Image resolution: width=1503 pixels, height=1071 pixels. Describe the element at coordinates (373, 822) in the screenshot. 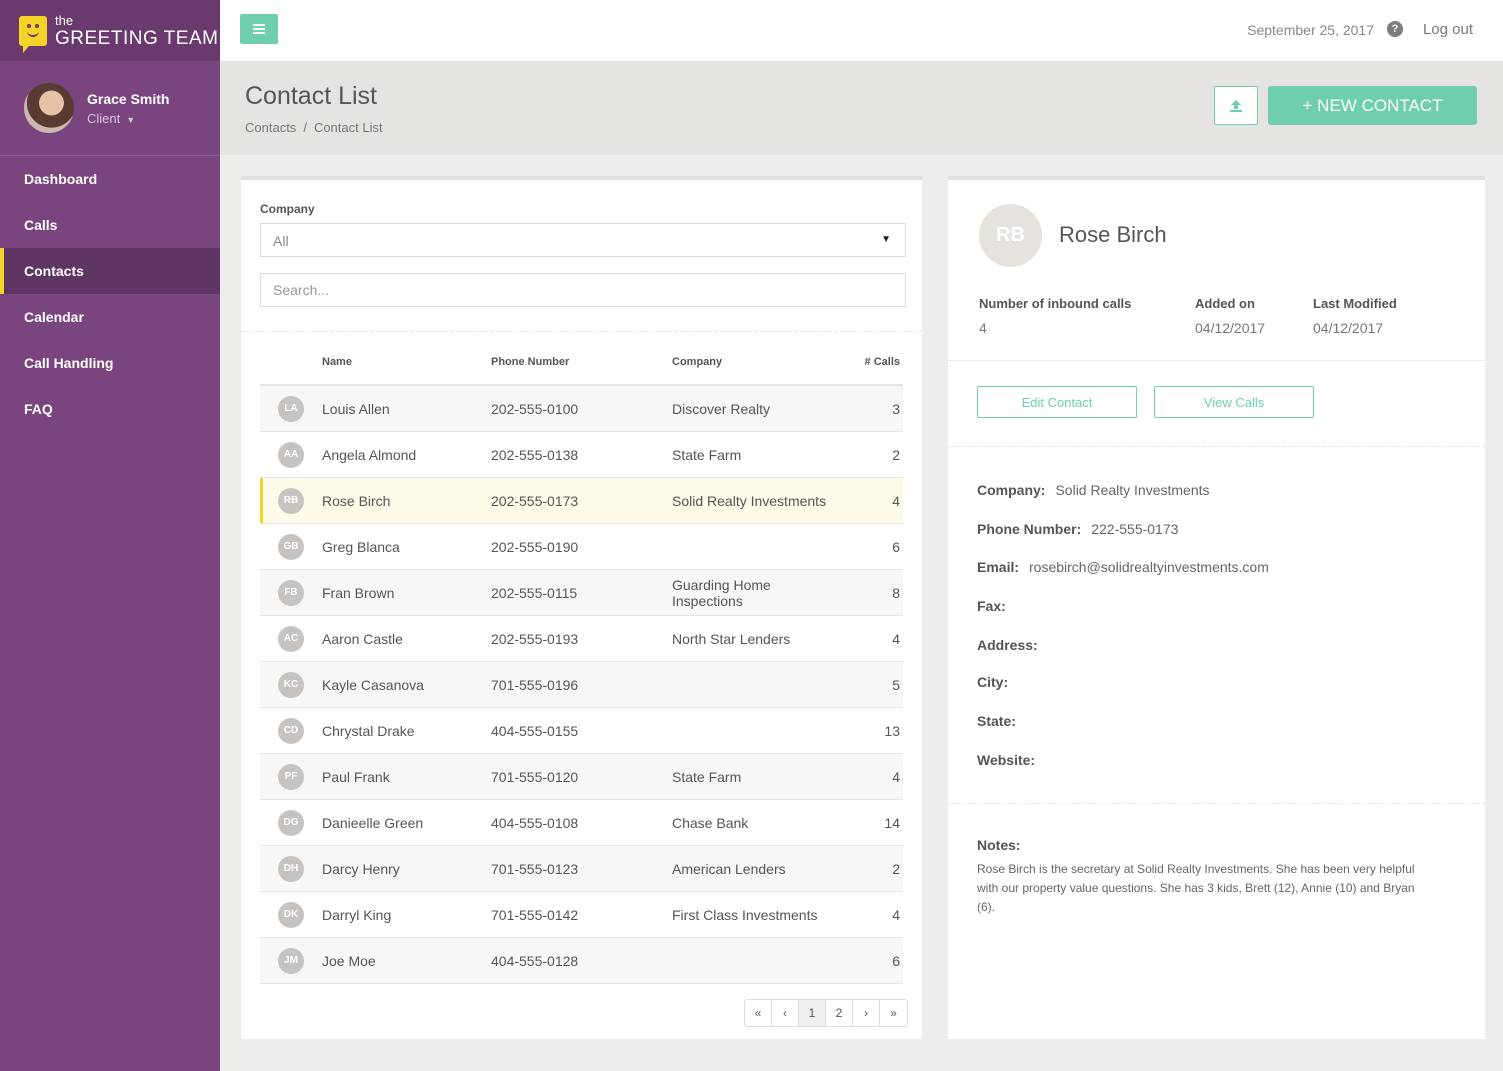

I see `contact-name-cell: Danieelle Green` at that location.